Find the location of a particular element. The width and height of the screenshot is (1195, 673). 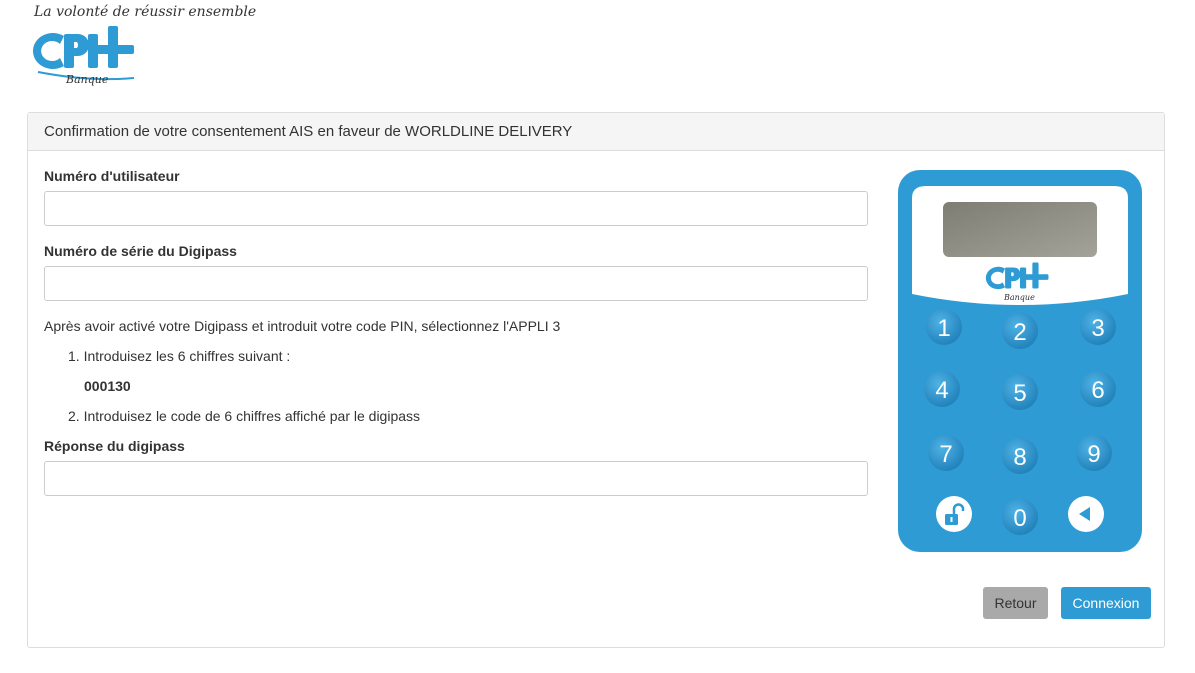

user-number-input is located at coordinates (456, 208).